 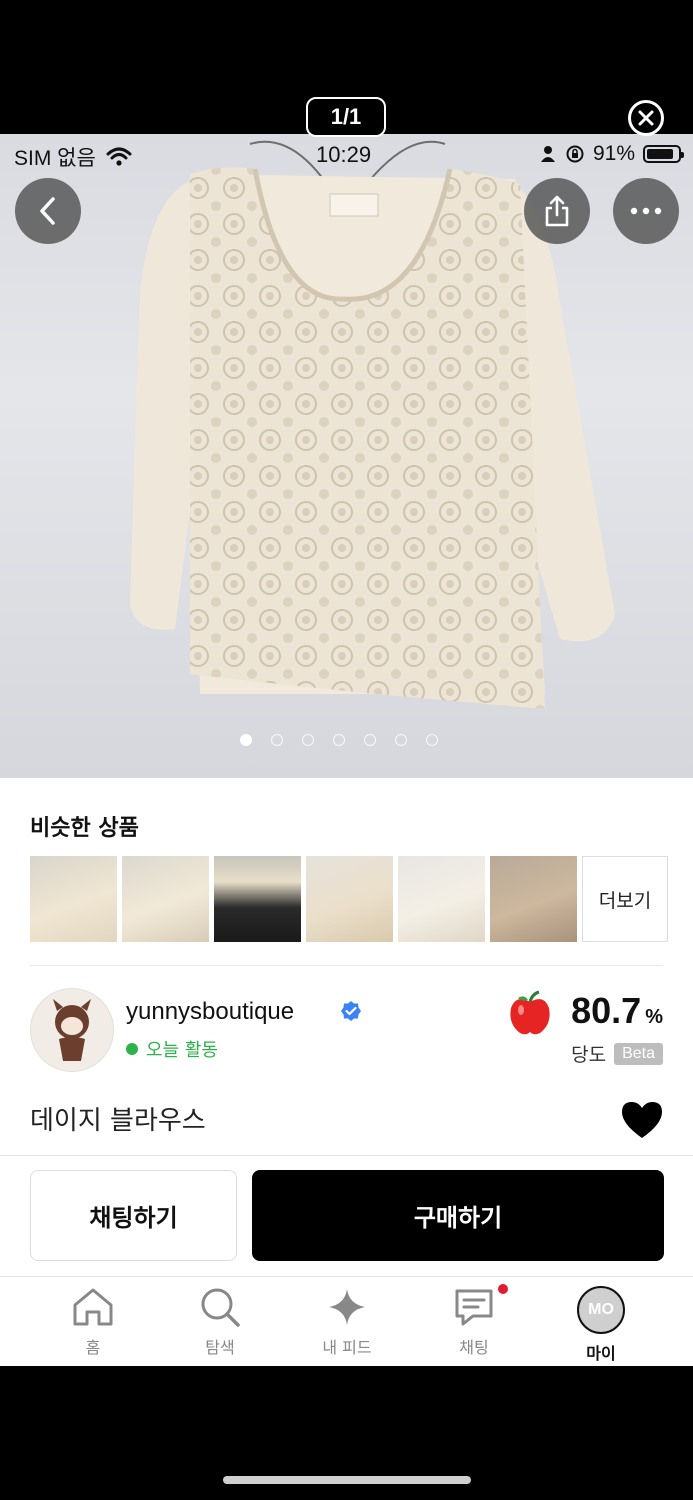 I want to click on tab-label: 내 피드, so click(x=347, y=1347).